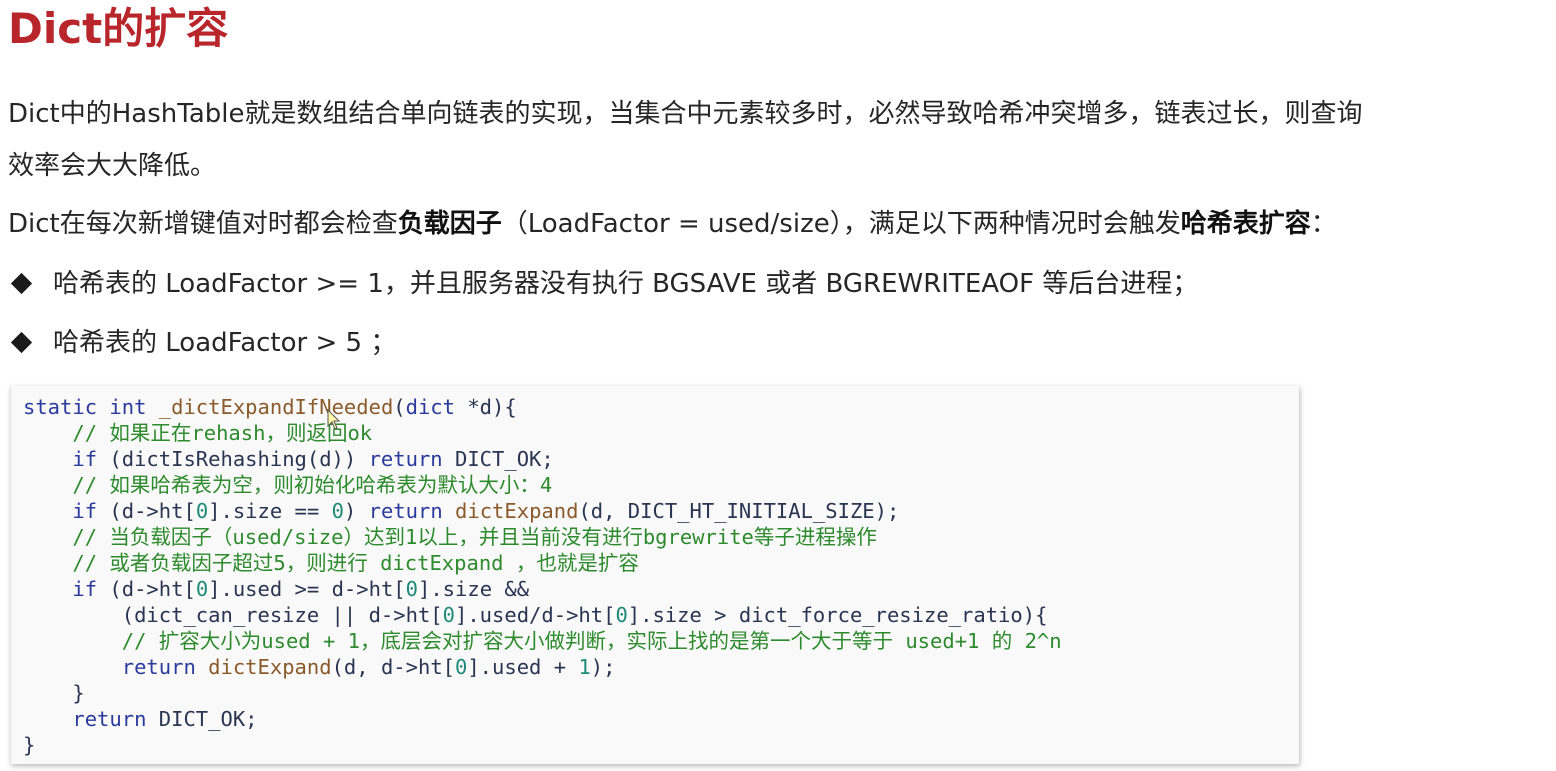 The width and height of the screenshot is (1556, 771). I want to click on code-line: static int _dictExpandIfNeeded(dict *d){, so click(270, 407).